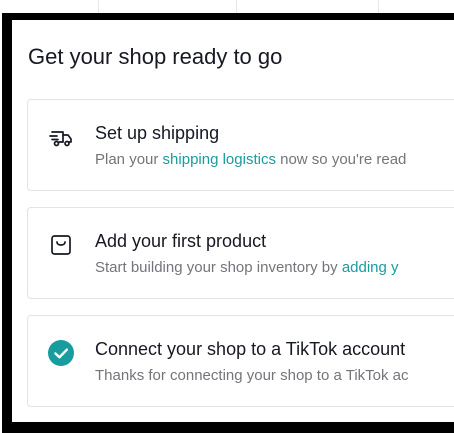 The height and width of the screenshot is (433, 454). I want to click on task-description-text: Plan your, so click(129, 159).